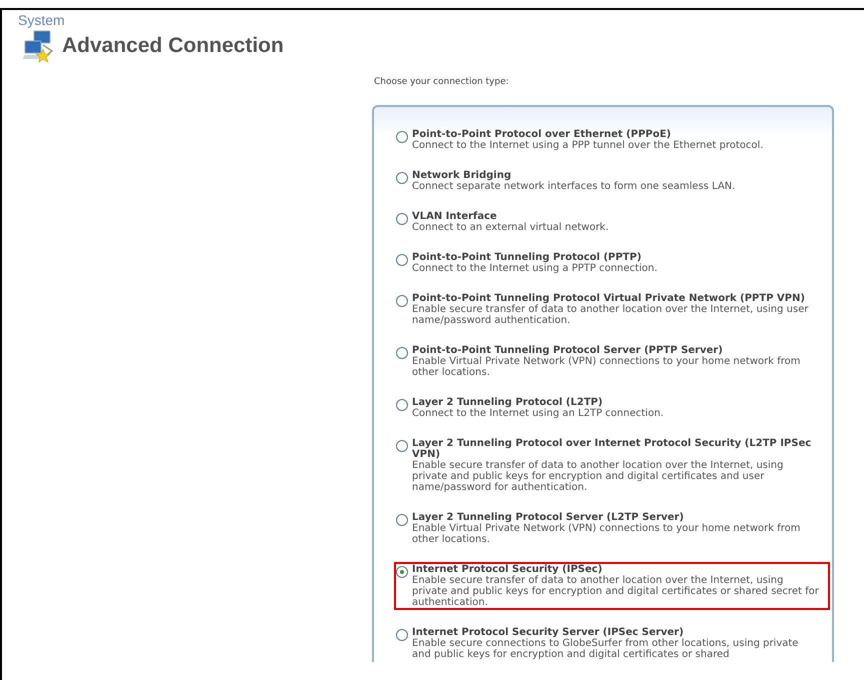  Describe the element at coordinates (606, 649) in the screenshot. I see `option-description: Enable secure connections to GlobeSurfer from other locations, using private and public keys for encryption and digital certificates or shared` at that location.